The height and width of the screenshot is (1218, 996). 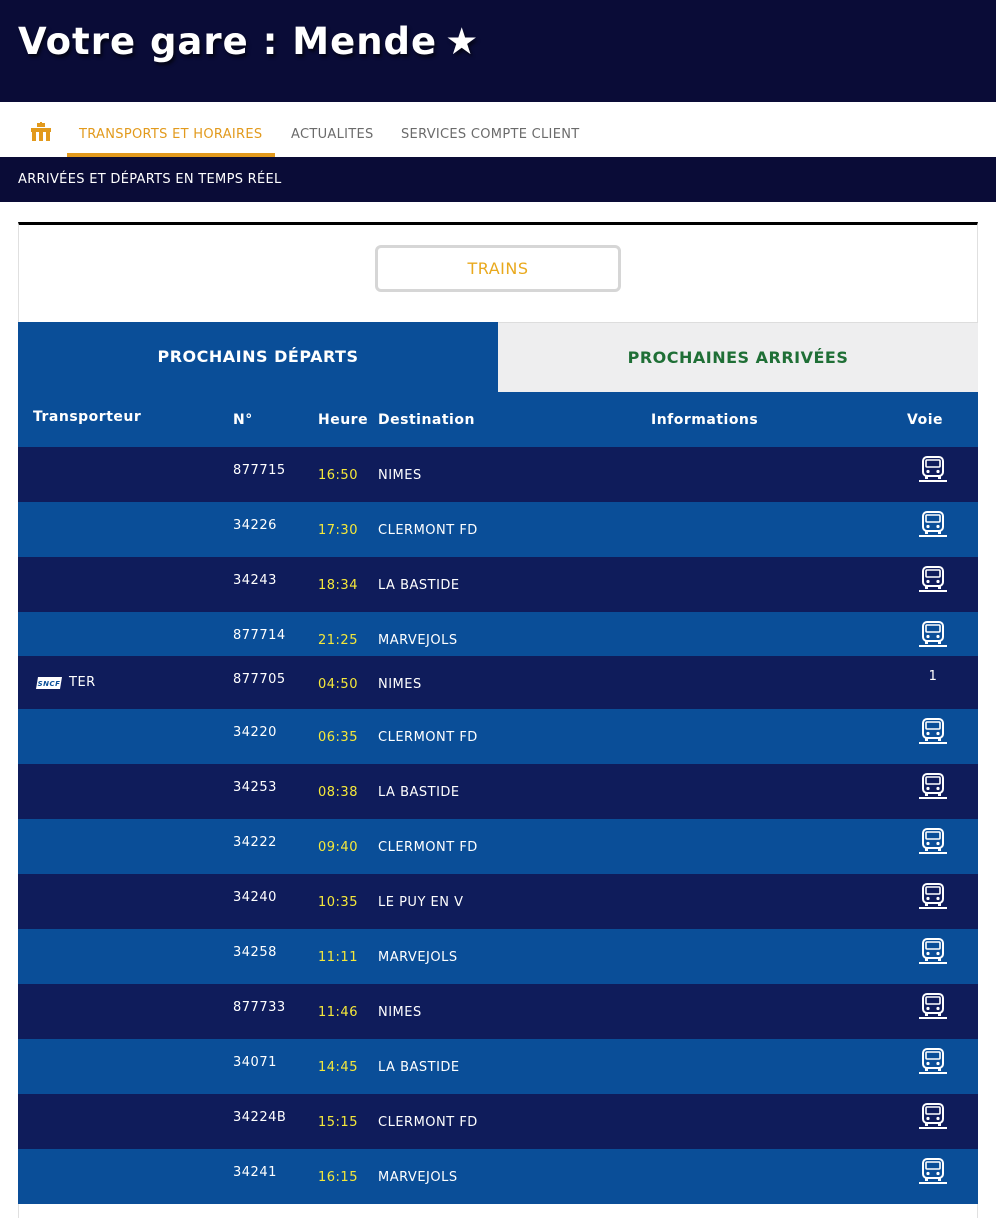 What do you see at coordinates (498, 474) in the screenshot?
I see `table-row: 877715 16:50 NIMES` at bounding box center [498, 474].